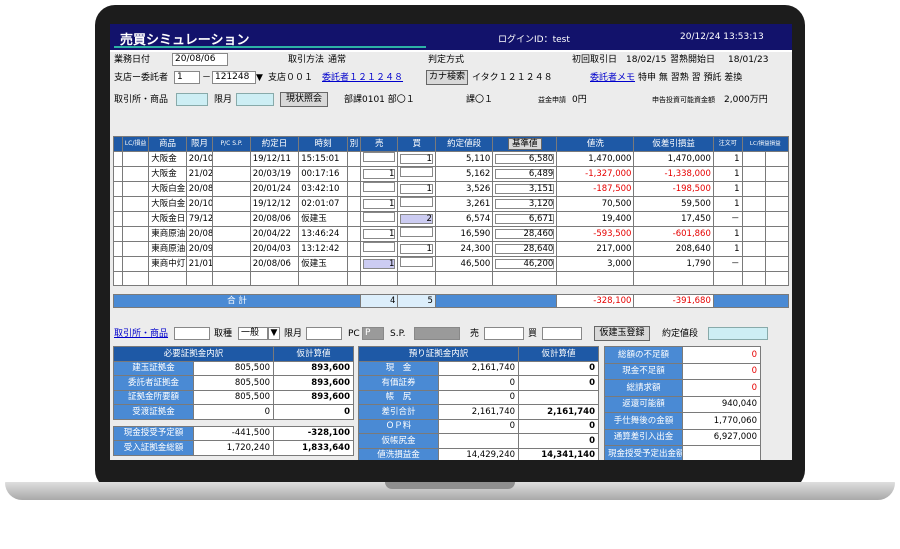 The height and width of the screenshot is (549, 900). I want to click on need-row-value: 805,500, so click(233, 368).